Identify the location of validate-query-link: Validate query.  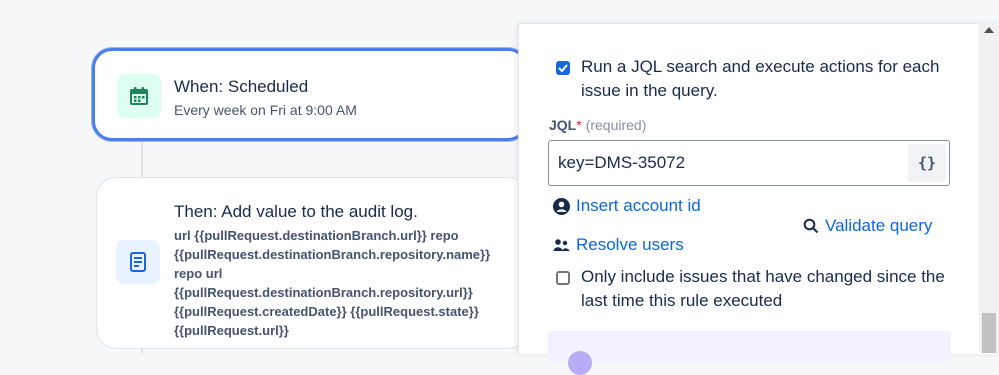
(867, 226).